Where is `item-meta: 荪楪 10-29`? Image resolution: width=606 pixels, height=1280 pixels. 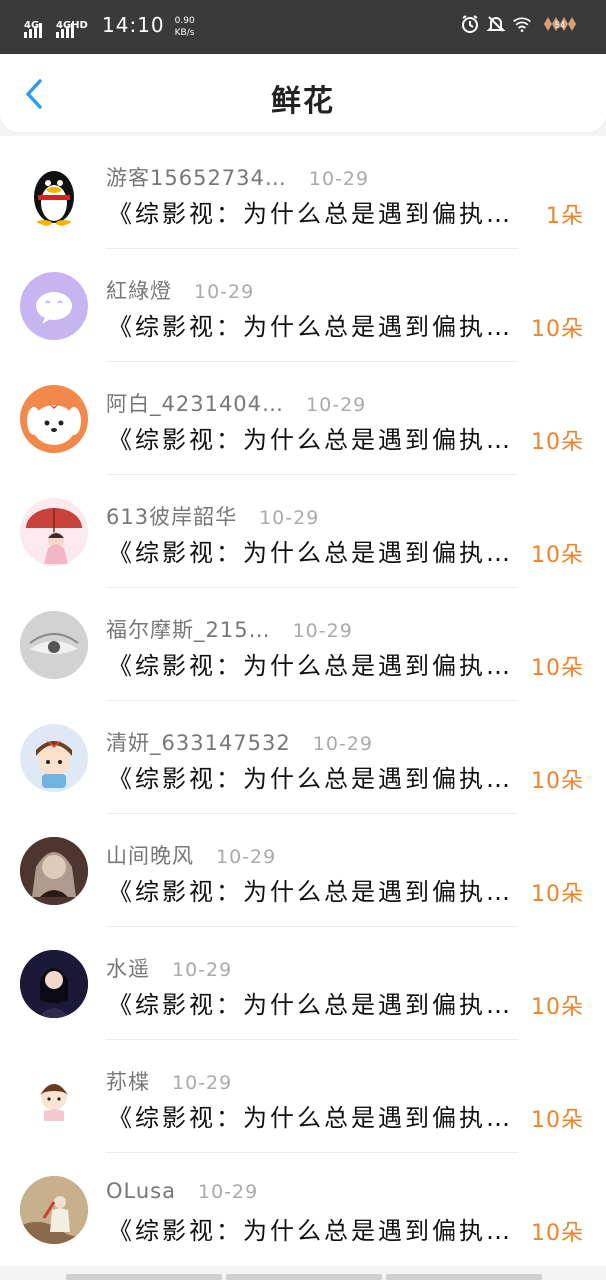 item-meta: 荪楪 10-29 is located at coordinates (169, 1081).